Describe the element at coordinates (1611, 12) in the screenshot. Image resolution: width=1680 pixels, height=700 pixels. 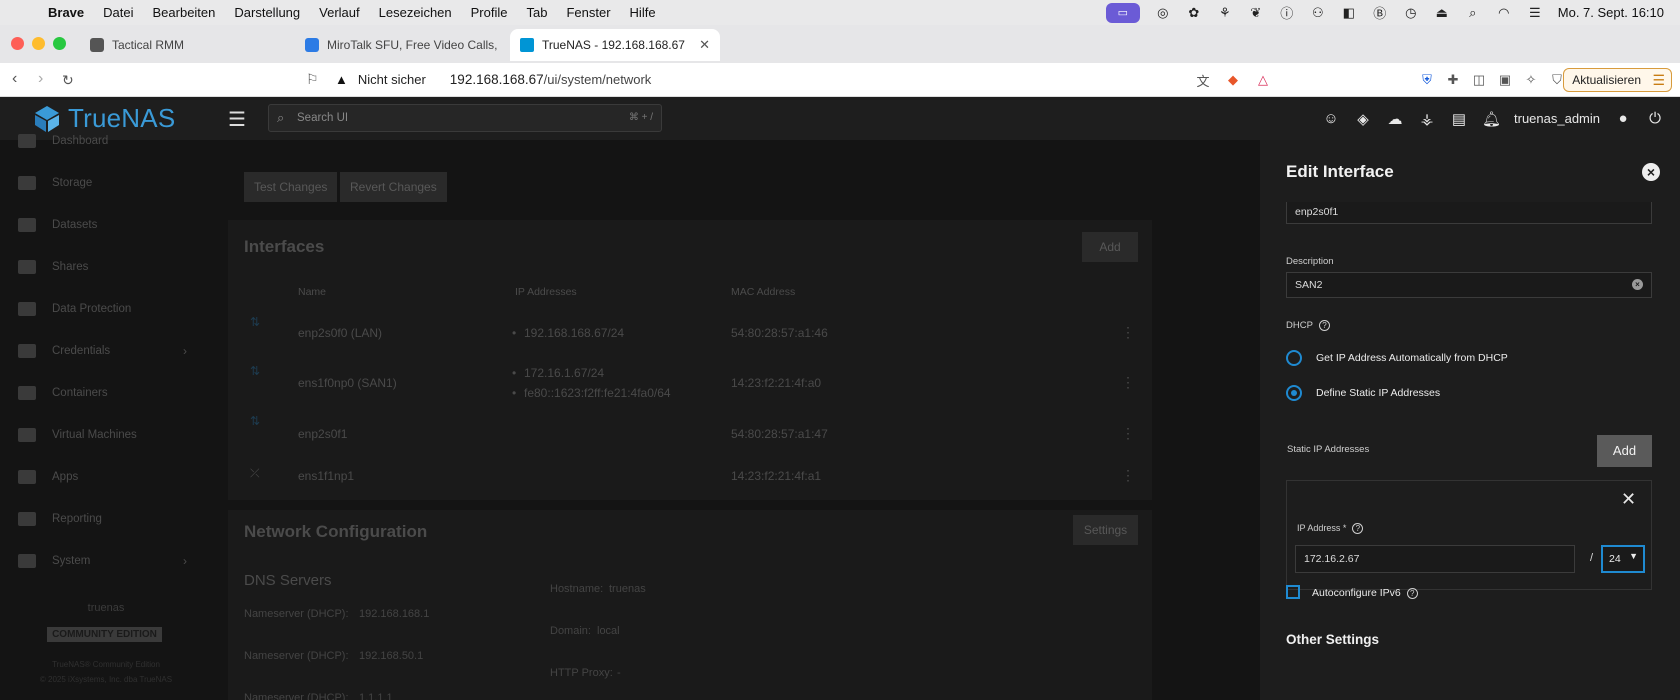
I see `menubar-clock: Mo. 7. Sept. 16:10` at that location.